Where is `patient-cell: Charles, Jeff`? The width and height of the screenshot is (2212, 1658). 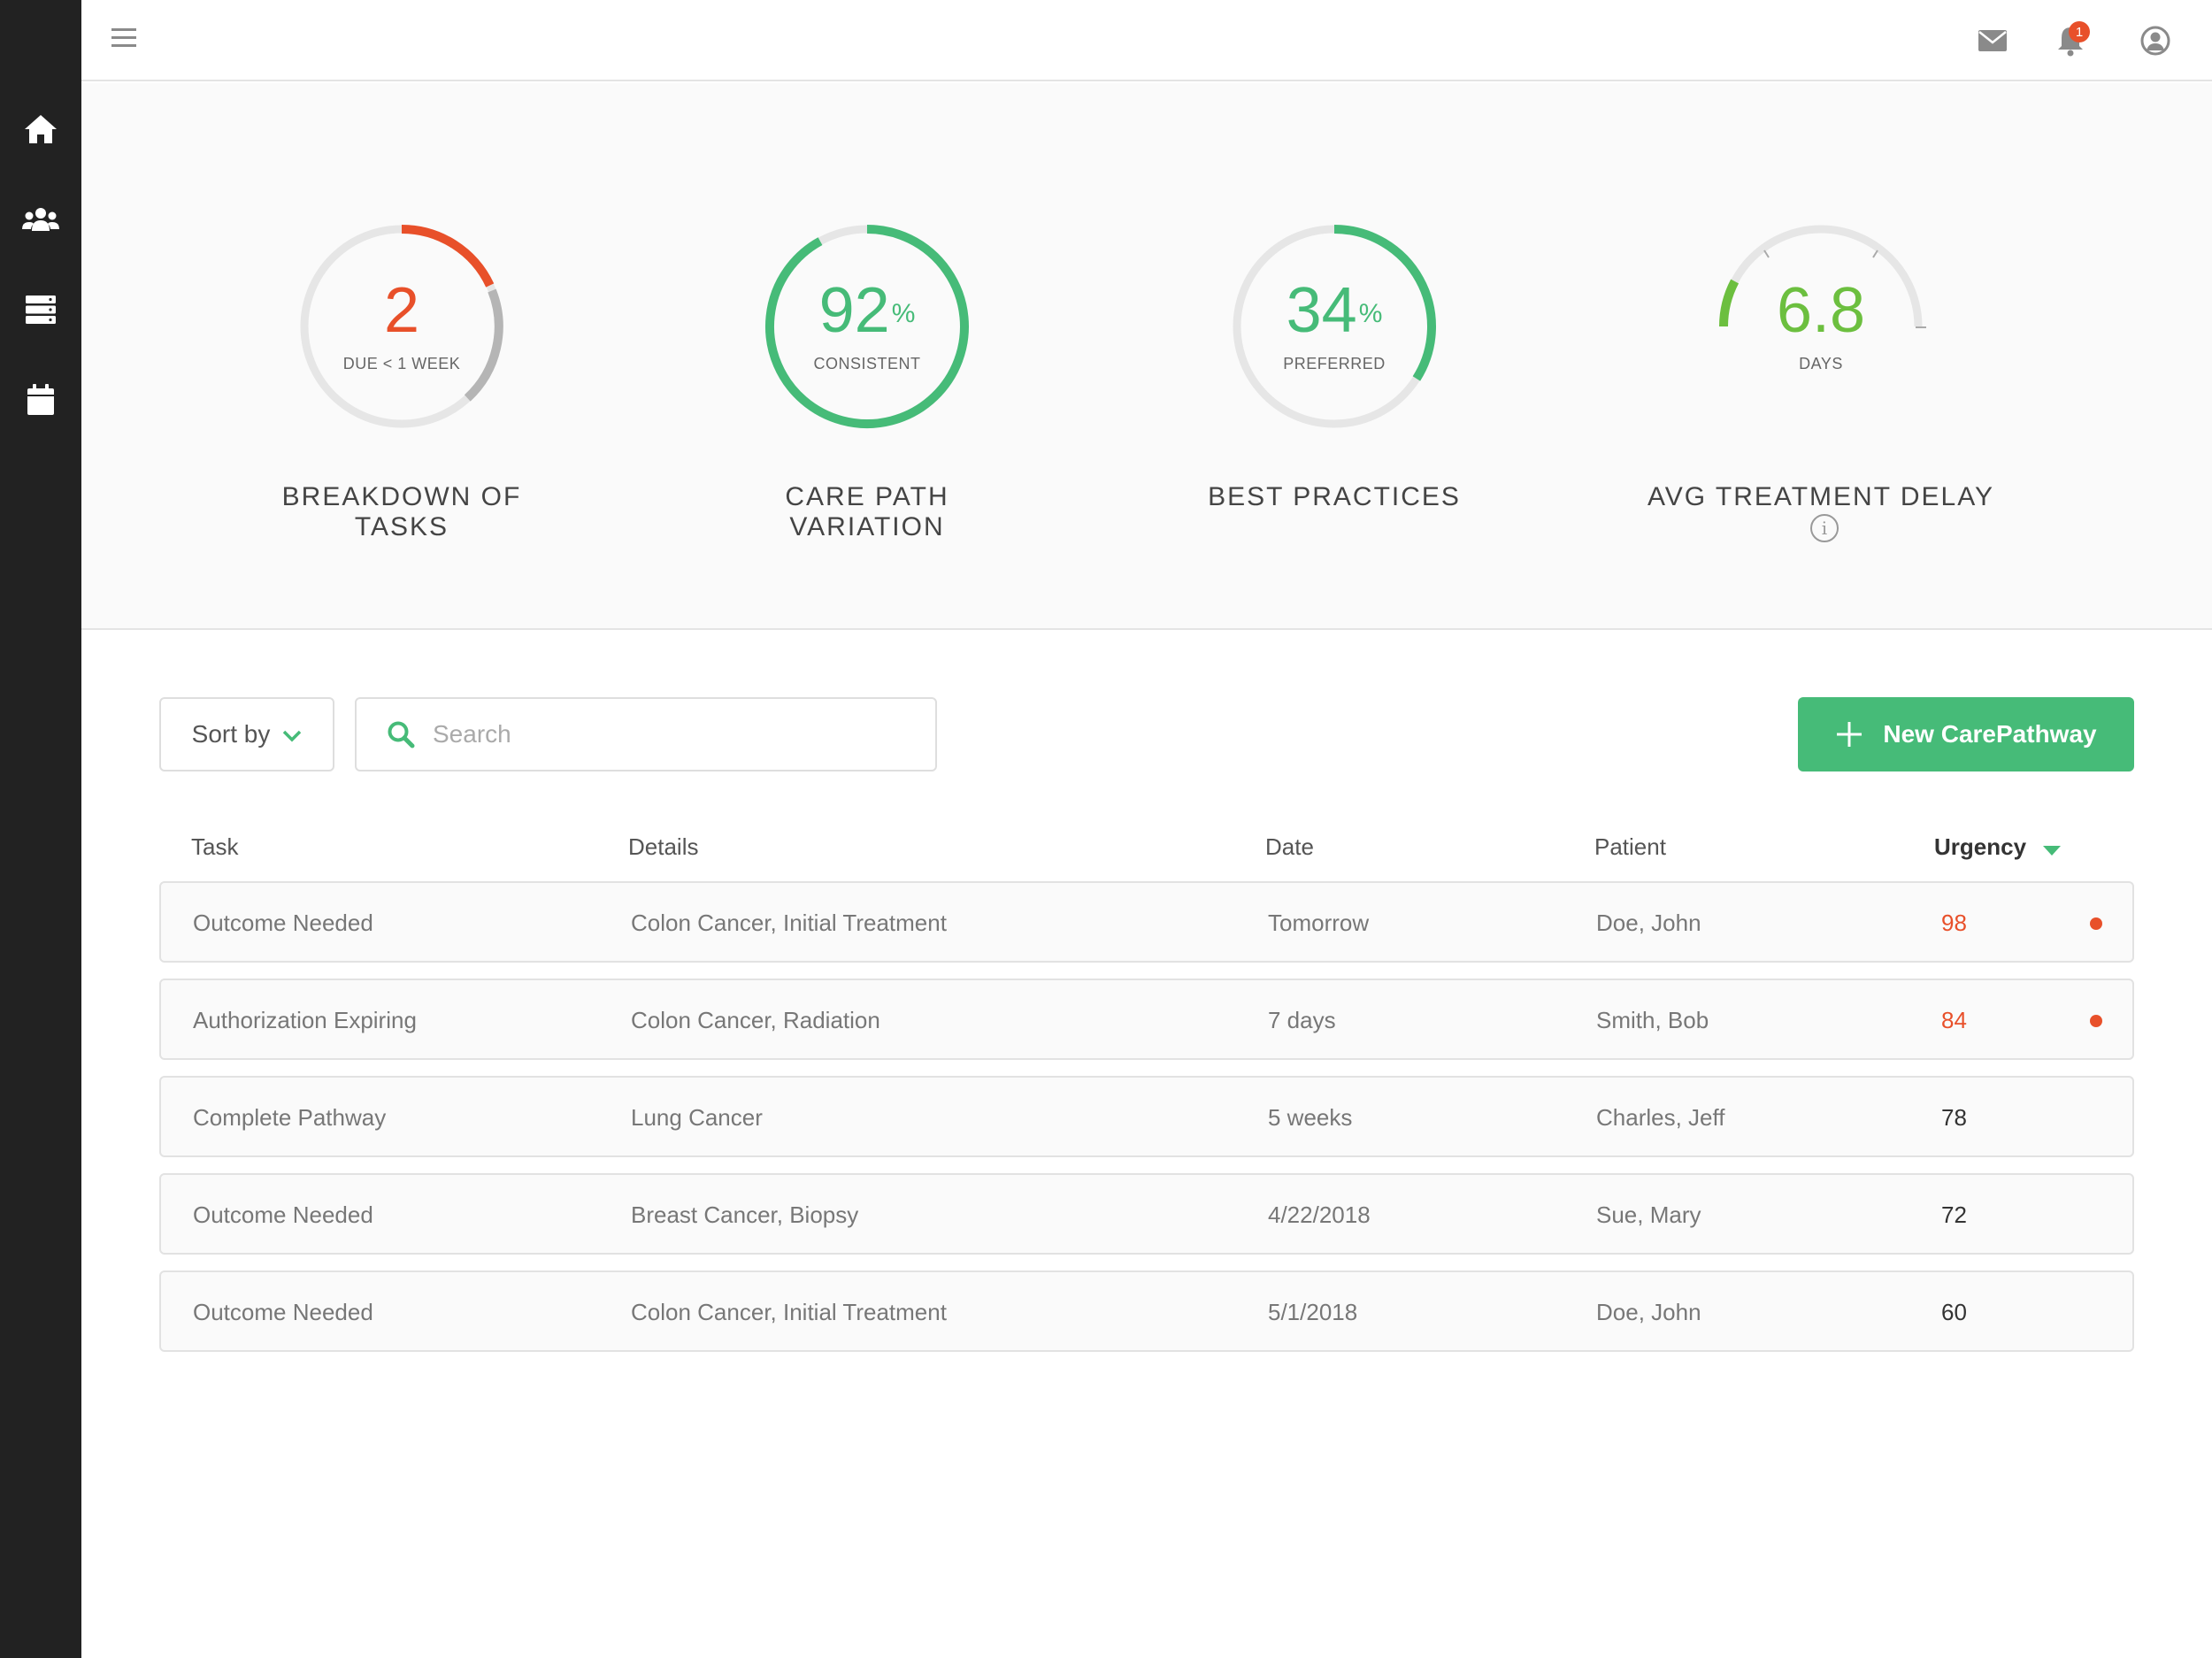 patient-cell: Charles, Jeff is located at coordinates (1661, 1117).